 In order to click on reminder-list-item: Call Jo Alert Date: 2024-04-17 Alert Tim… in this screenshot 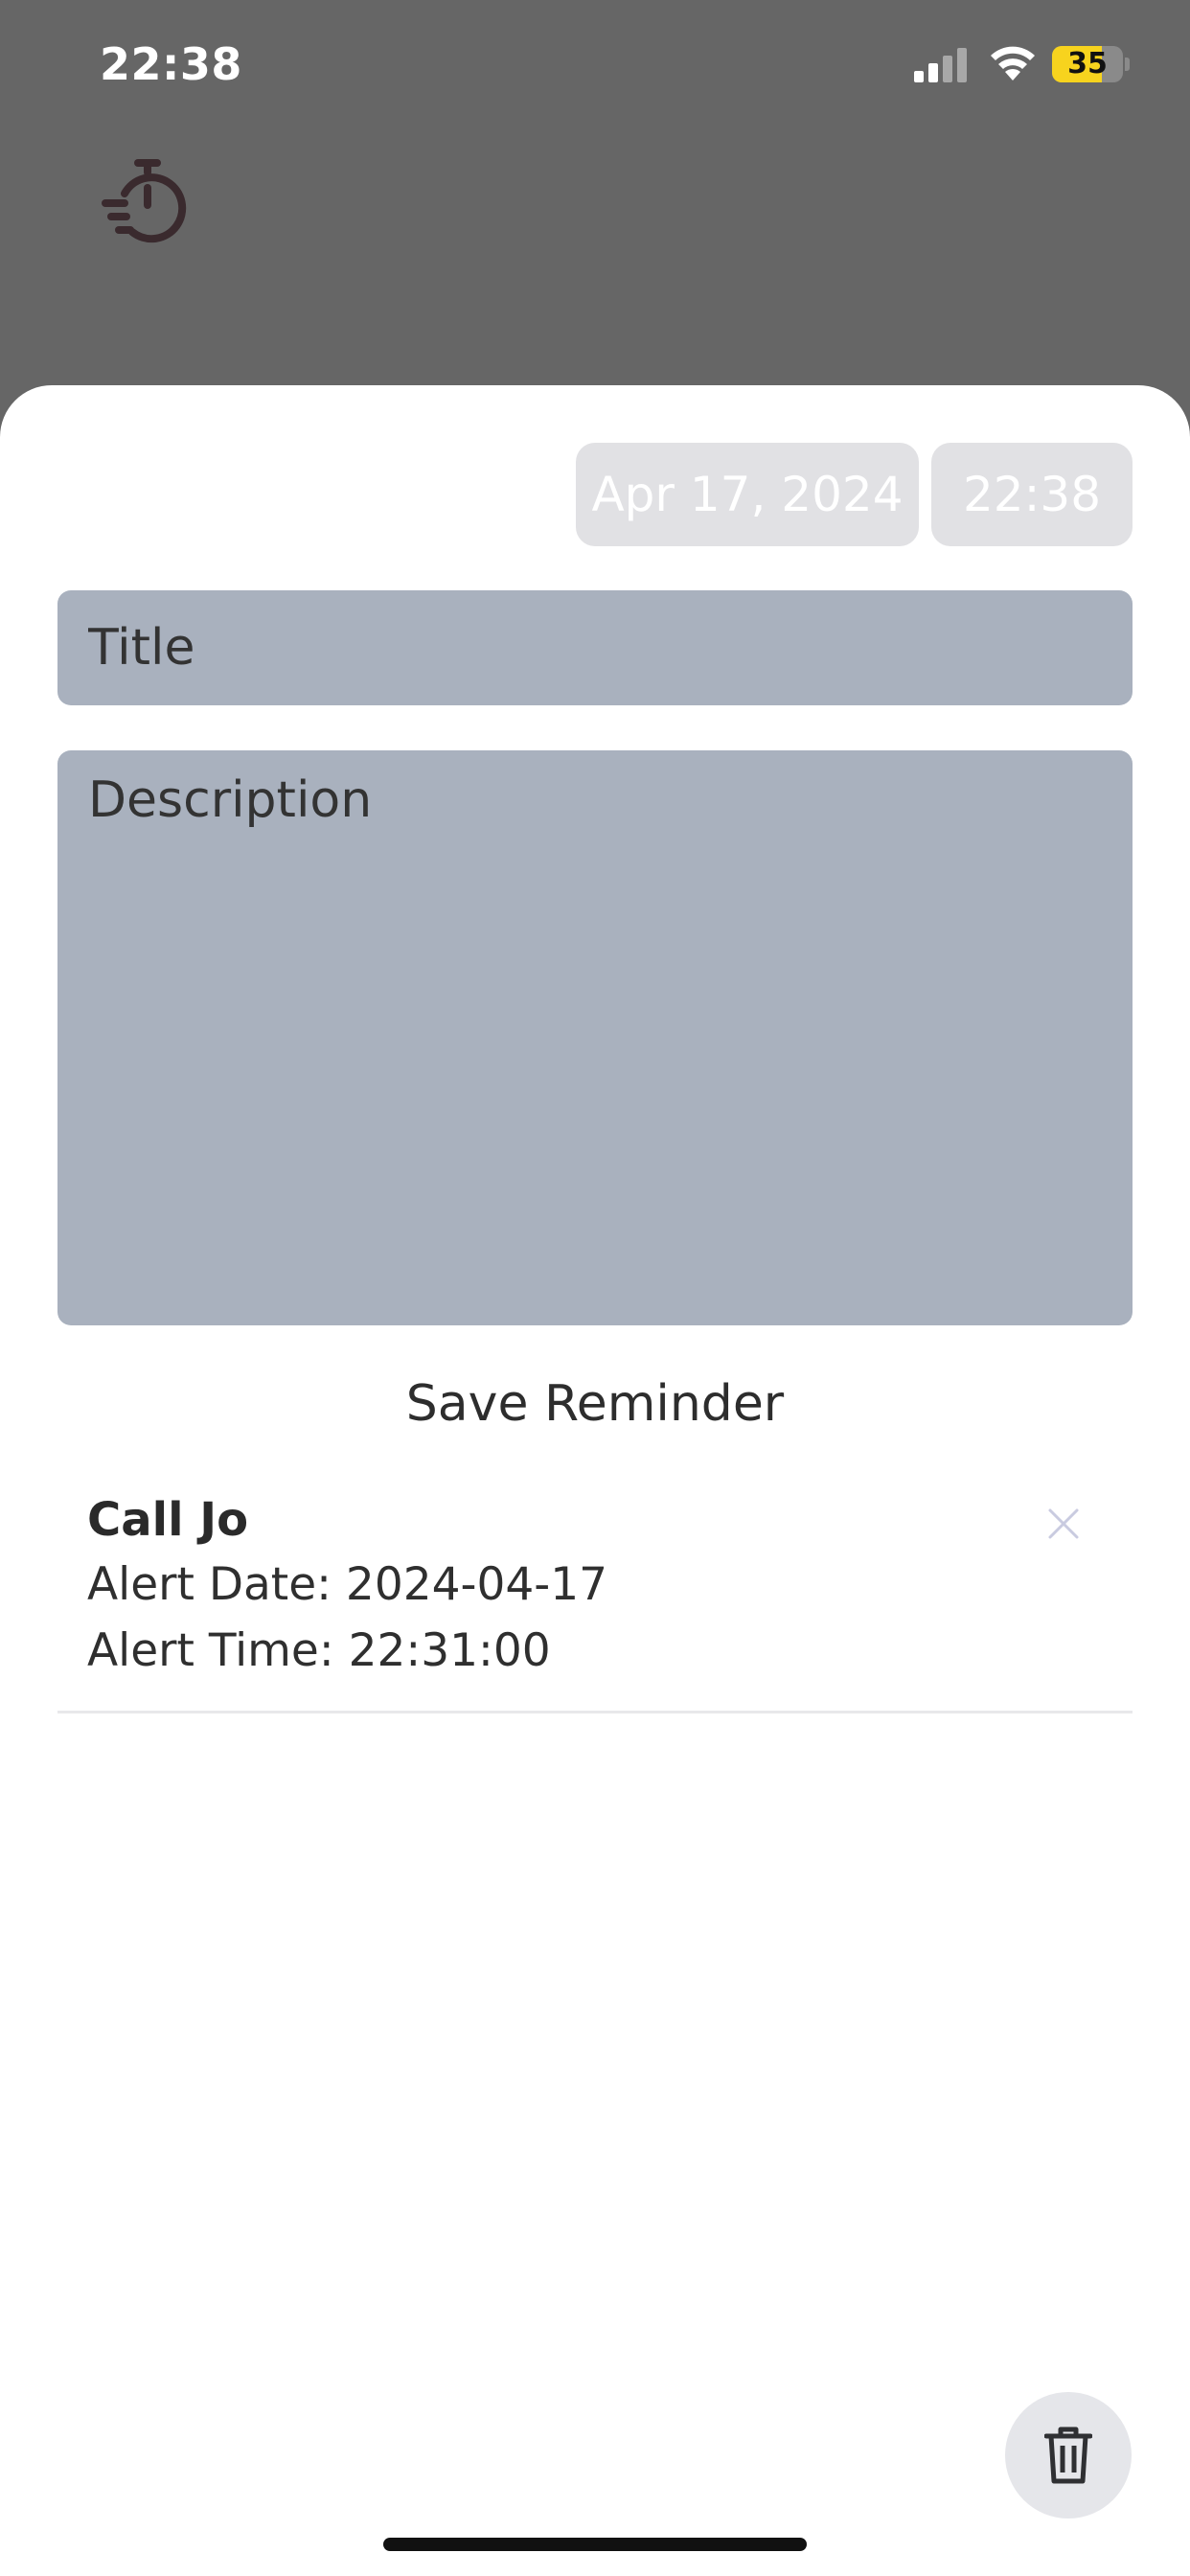, I will do `click(595, 1595)`.